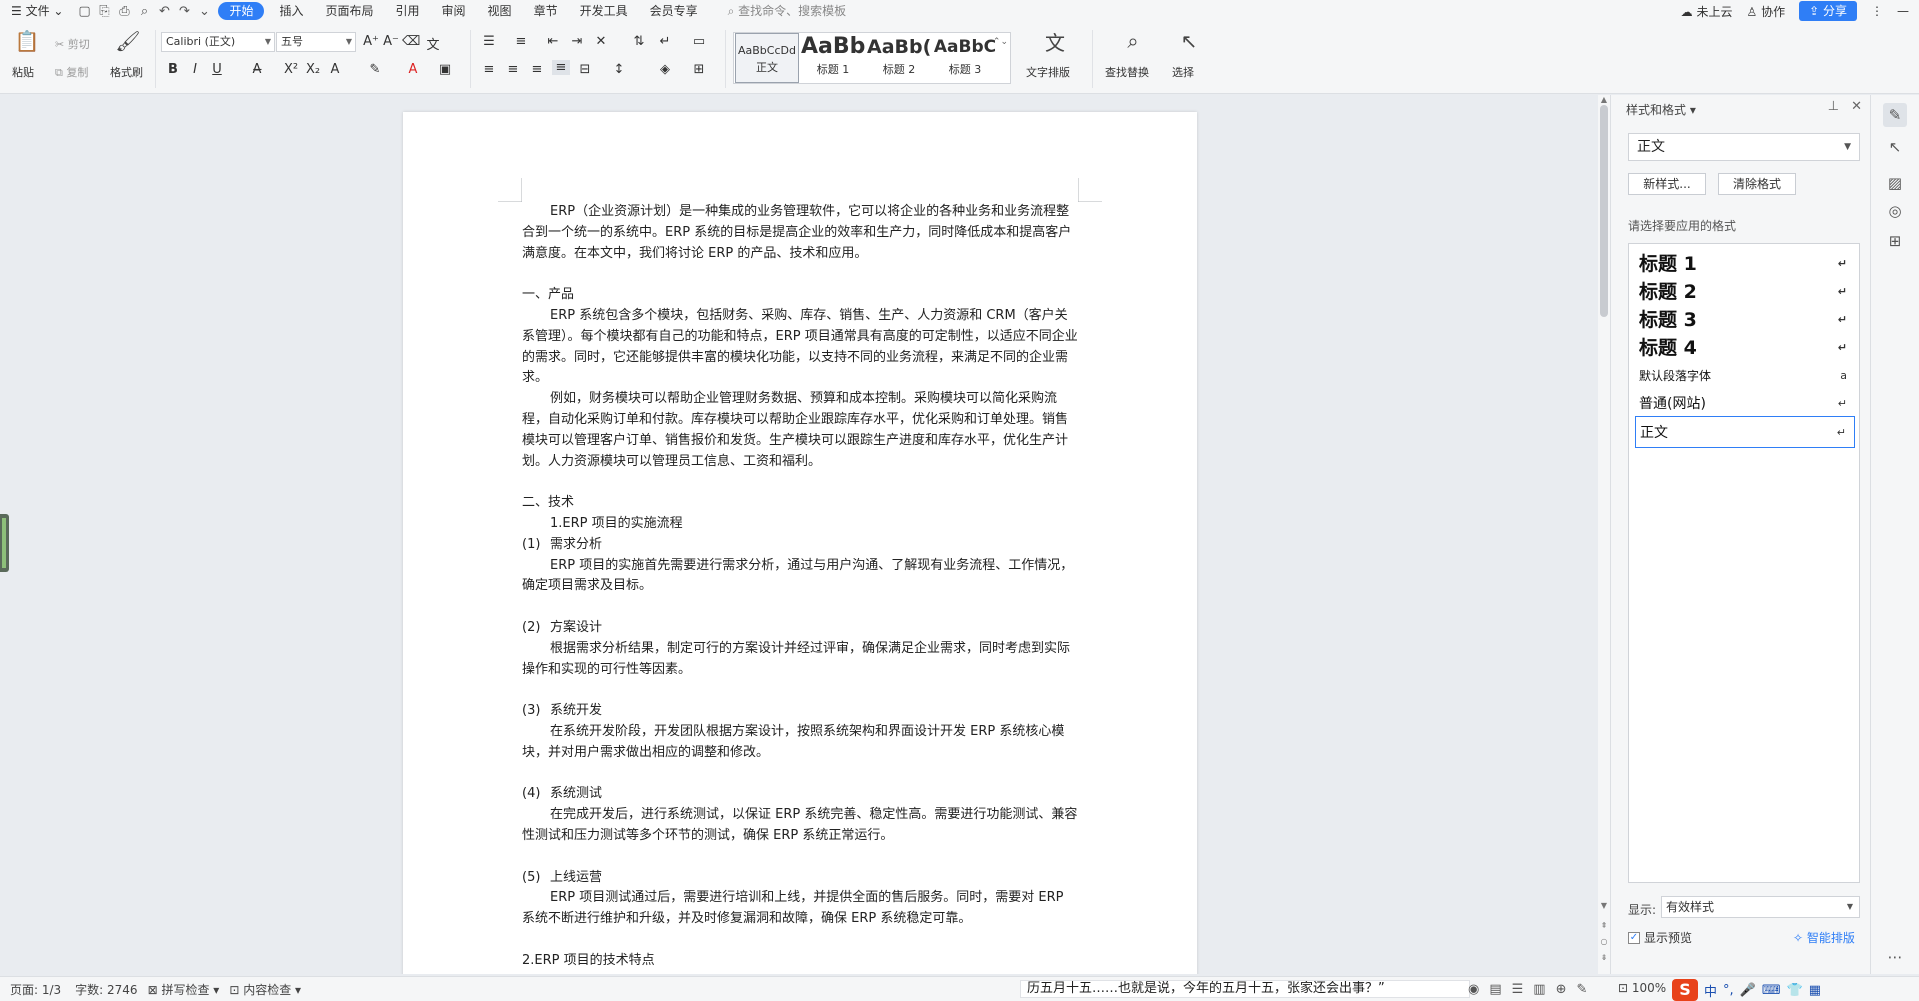 The width and height of the screenshot is (1919, 1001). I want to click on show-marks-icon: ↵, so click(665, 41).